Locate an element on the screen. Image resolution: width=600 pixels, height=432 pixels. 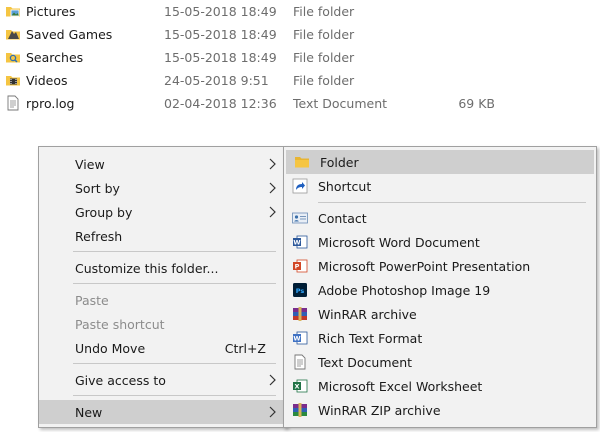
rtf-document-icon: W is located at coordinates (300, 338).